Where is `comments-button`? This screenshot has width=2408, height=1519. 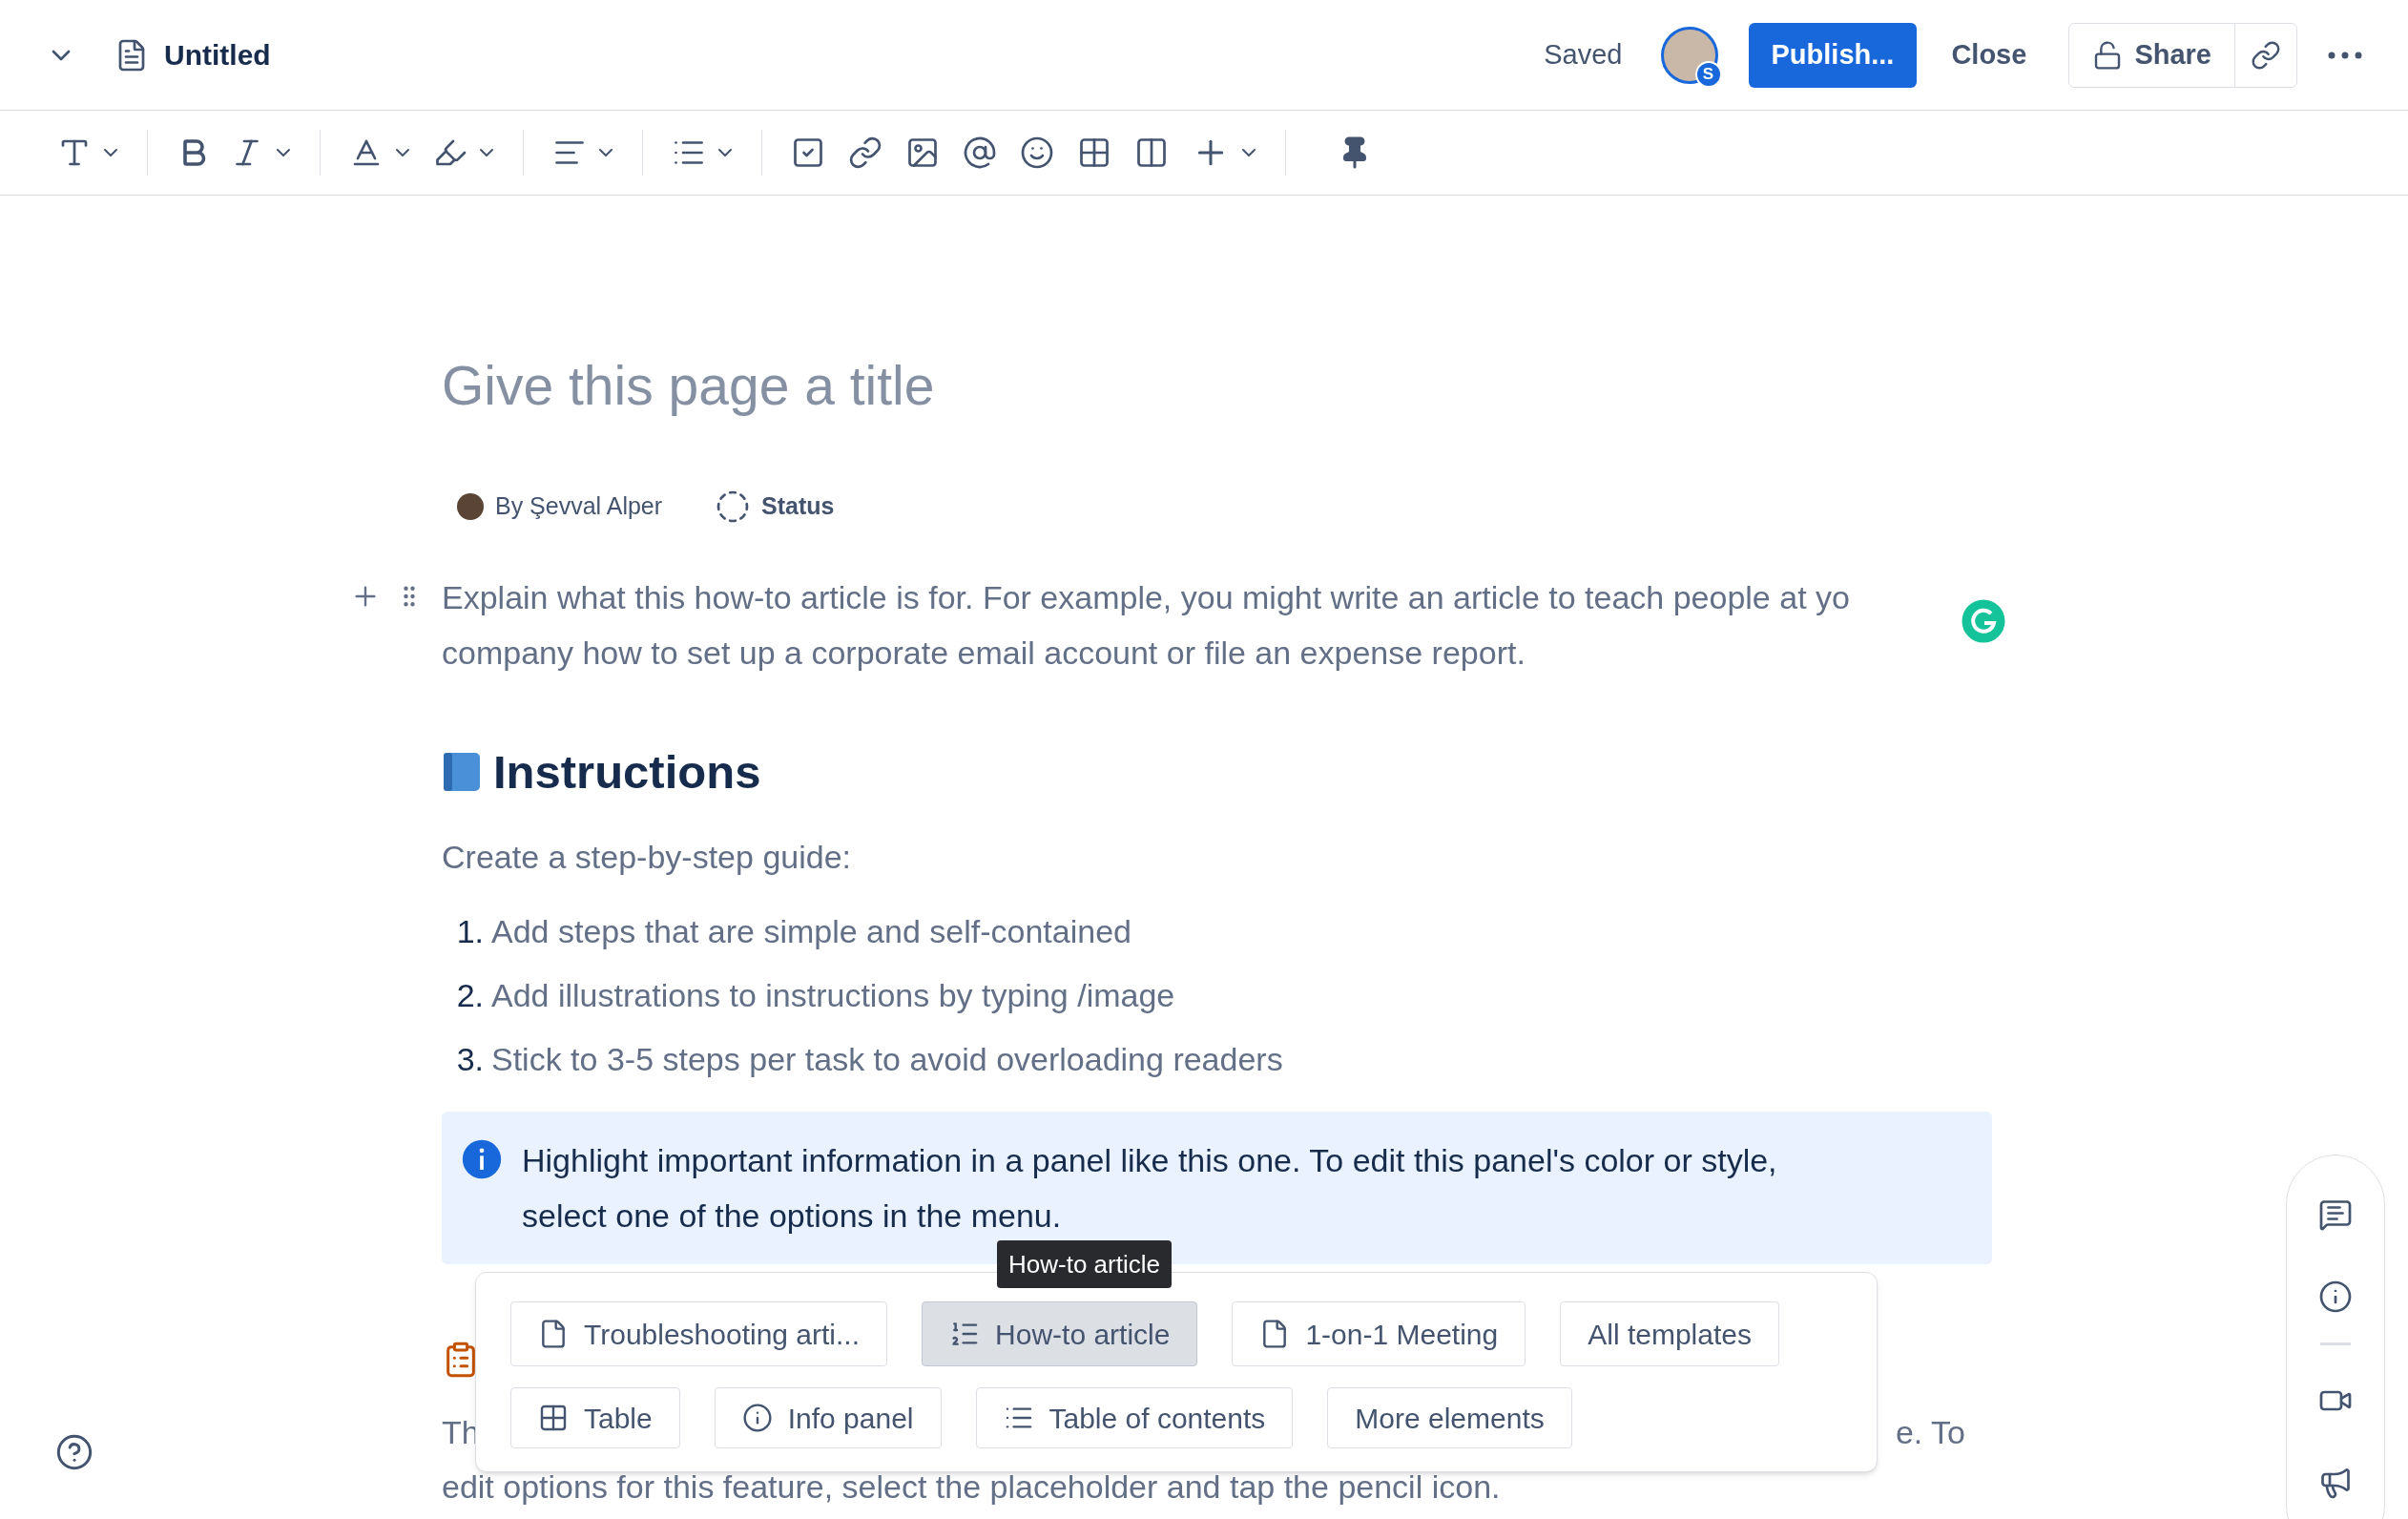 comments-button is located at coordinates (2335, 1214).